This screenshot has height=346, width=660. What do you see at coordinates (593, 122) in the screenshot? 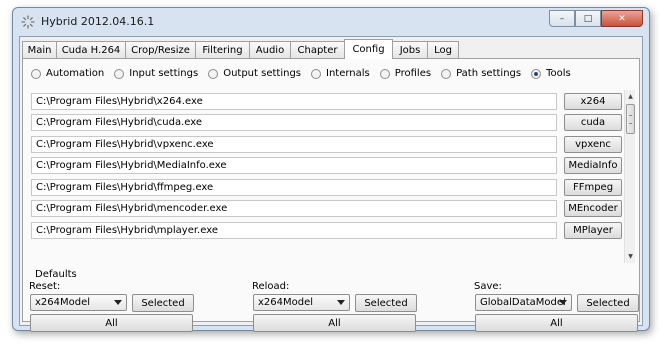
I see `tool-browse-button: cuda` at bounding box center [593, 122].